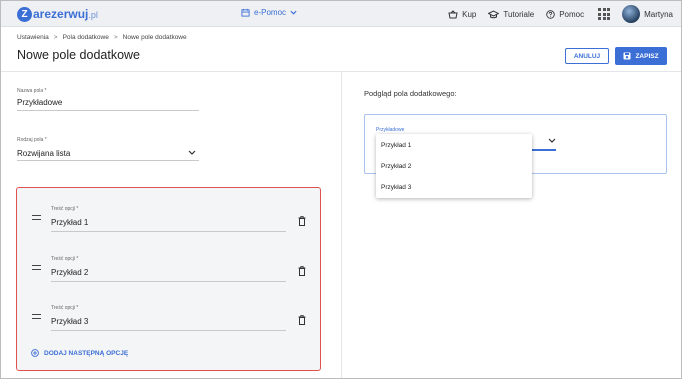 The height and width of the screenshot is (379, 682). Describe the element at coordinates (86, 37) in the screenshot. I see `breadcrumb-extra-fields: Pola dodatkowe` at that location.